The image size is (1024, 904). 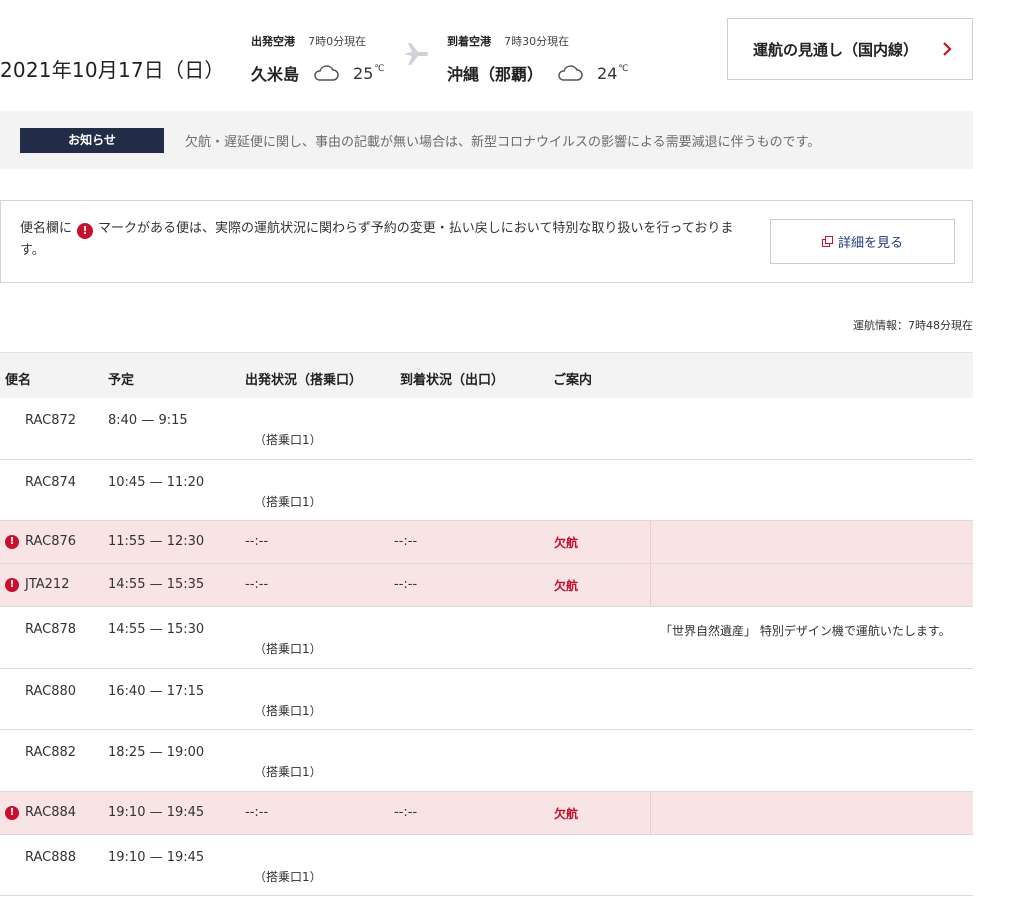 What do you see at coordinates (51, 629) in the screenshot?
I see `flight-number: RAC878` at bounding box center [51, 629].